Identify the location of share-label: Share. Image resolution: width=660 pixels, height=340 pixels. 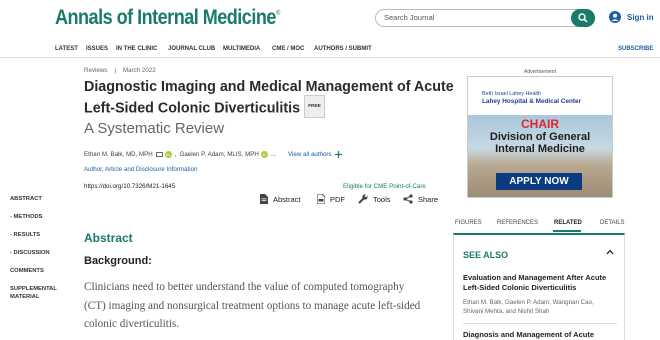
(428, 199).